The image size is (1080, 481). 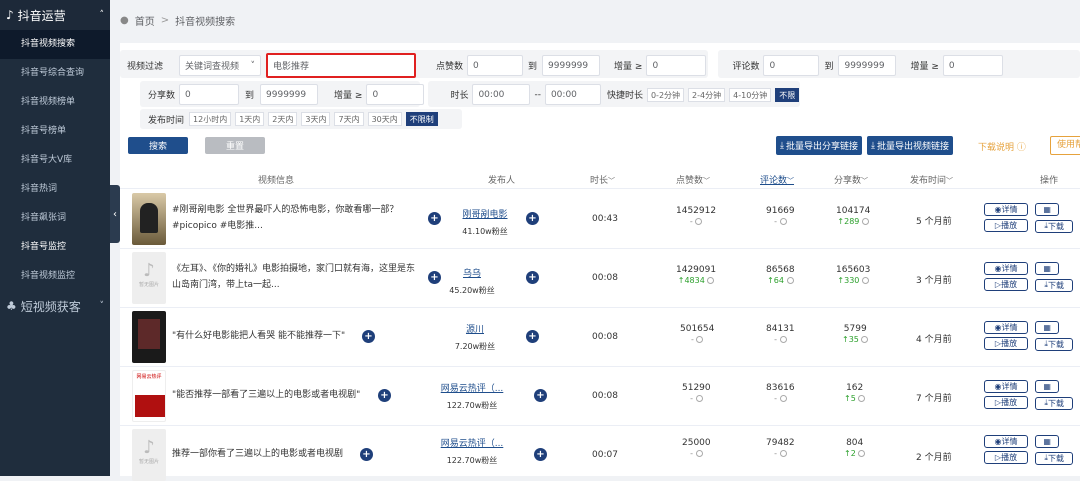 I want to click on duration-start-input: 00:00, so click(x=501, y=94).